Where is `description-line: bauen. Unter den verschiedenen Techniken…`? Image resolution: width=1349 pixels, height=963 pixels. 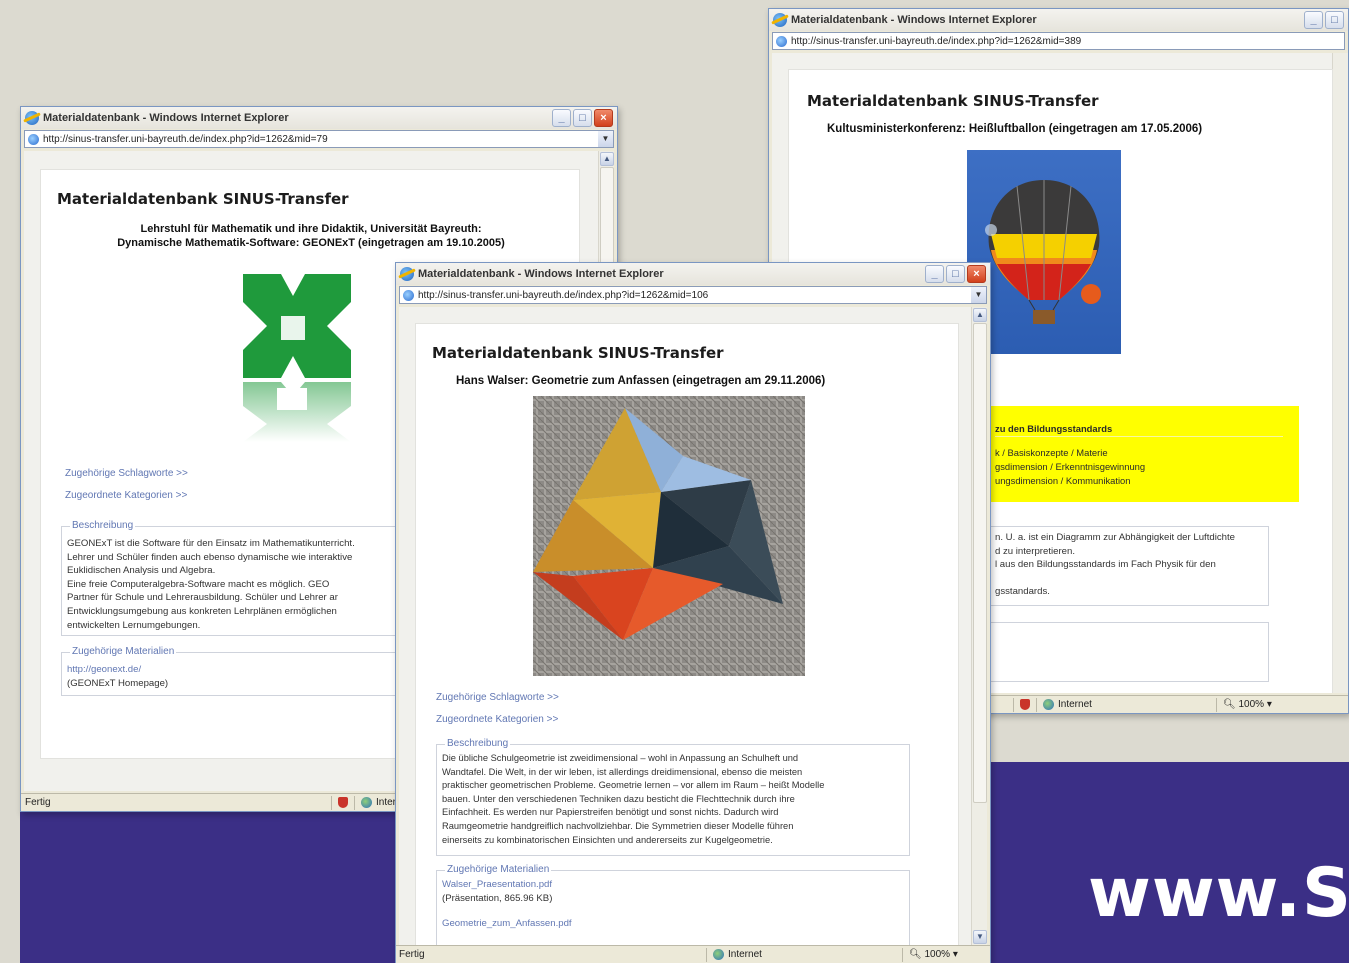 description-line: bauen. Unter den verschiedenen Techniken… is located at coordinates (618, 798).